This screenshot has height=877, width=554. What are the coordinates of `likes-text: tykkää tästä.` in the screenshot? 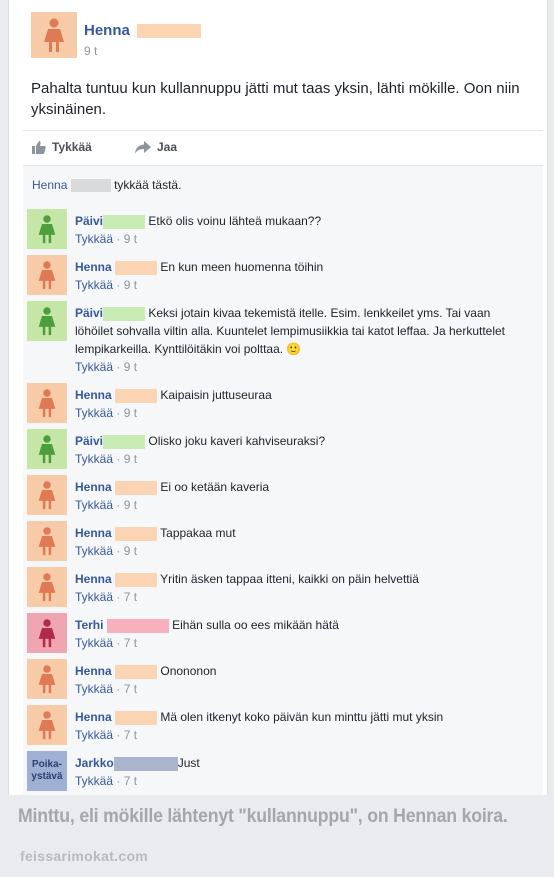 It's located at (148, 185).